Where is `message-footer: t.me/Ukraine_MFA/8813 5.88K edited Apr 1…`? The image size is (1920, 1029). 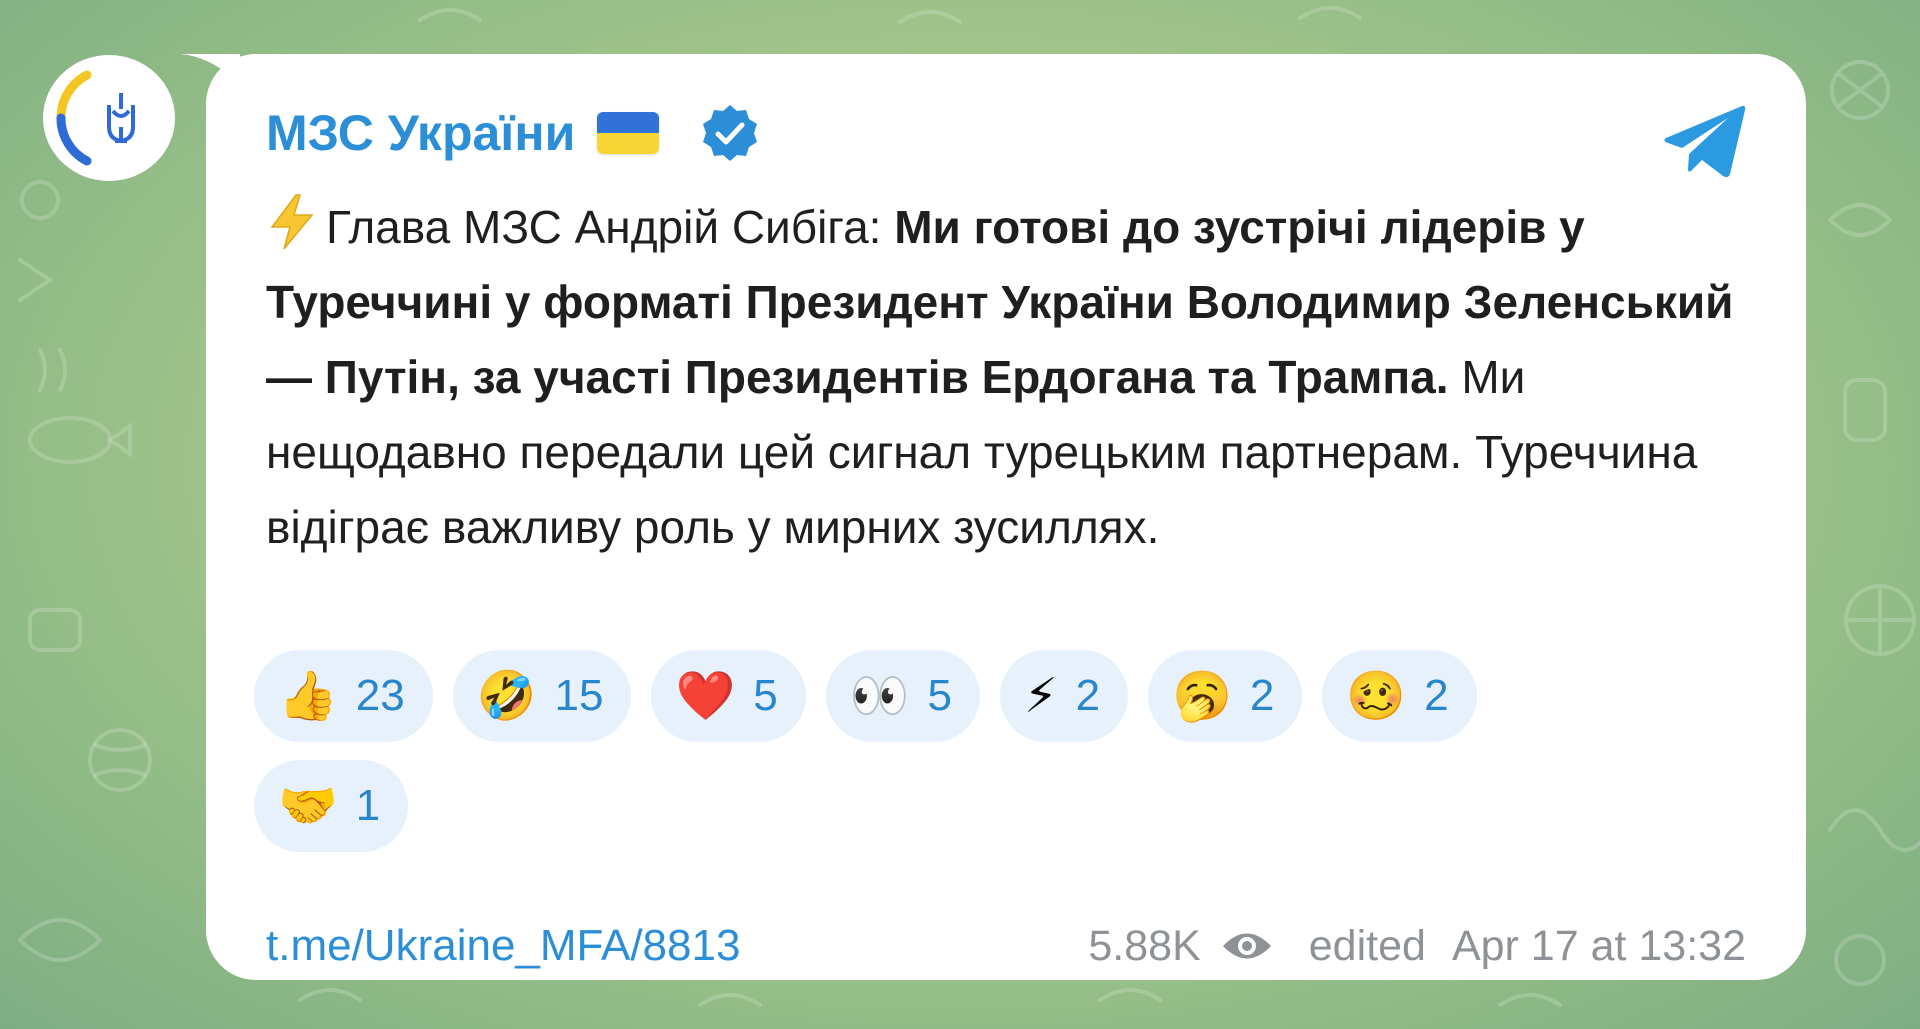
message-footer: t.me/Ukraine_MFA/8813 5.88K edited Apr 1… is located at coordinates (1006, 946).